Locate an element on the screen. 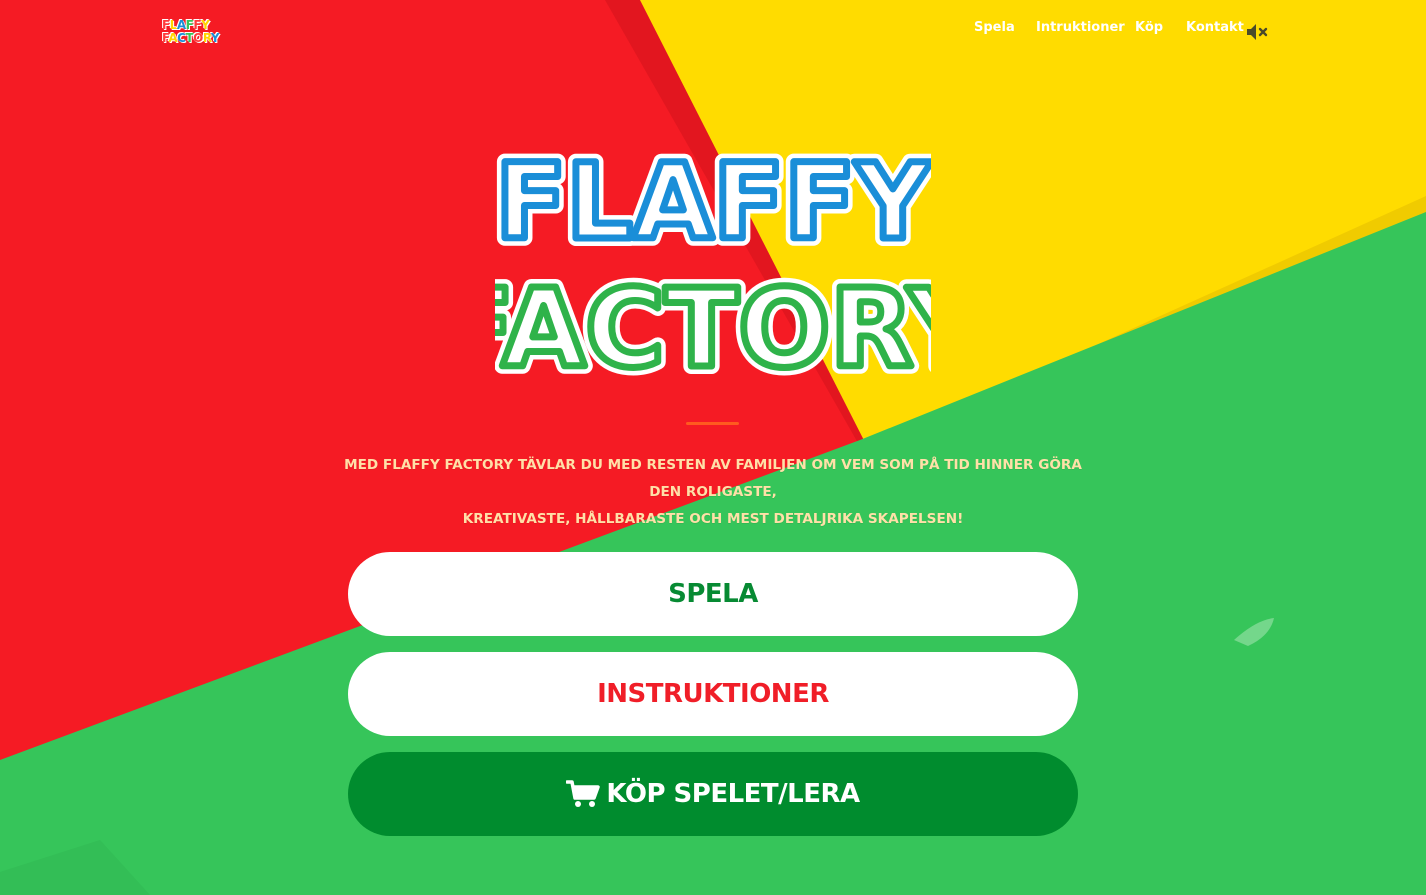 The width and height of the screenshot is (1426, 895). hero-logo-line1: FLAFFY is located at coordinates (713, 202).